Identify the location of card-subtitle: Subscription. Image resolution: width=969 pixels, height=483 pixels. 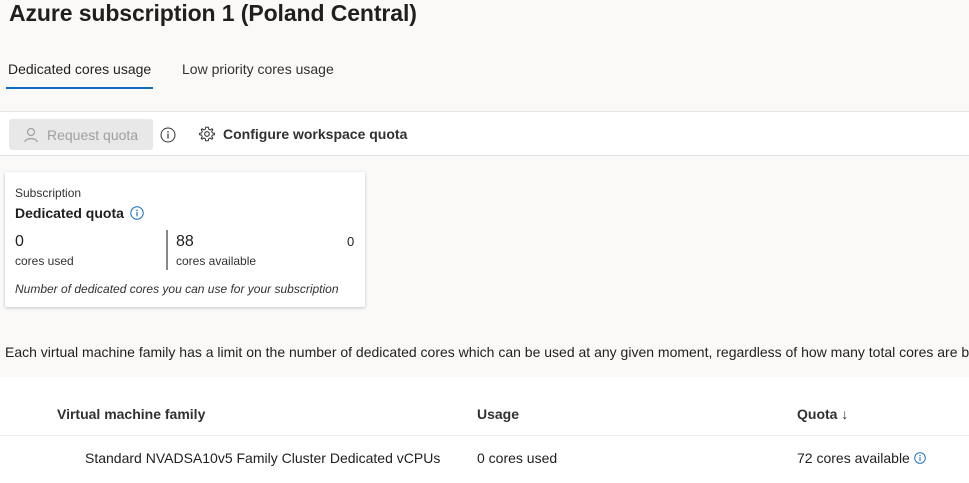
(48, 193).